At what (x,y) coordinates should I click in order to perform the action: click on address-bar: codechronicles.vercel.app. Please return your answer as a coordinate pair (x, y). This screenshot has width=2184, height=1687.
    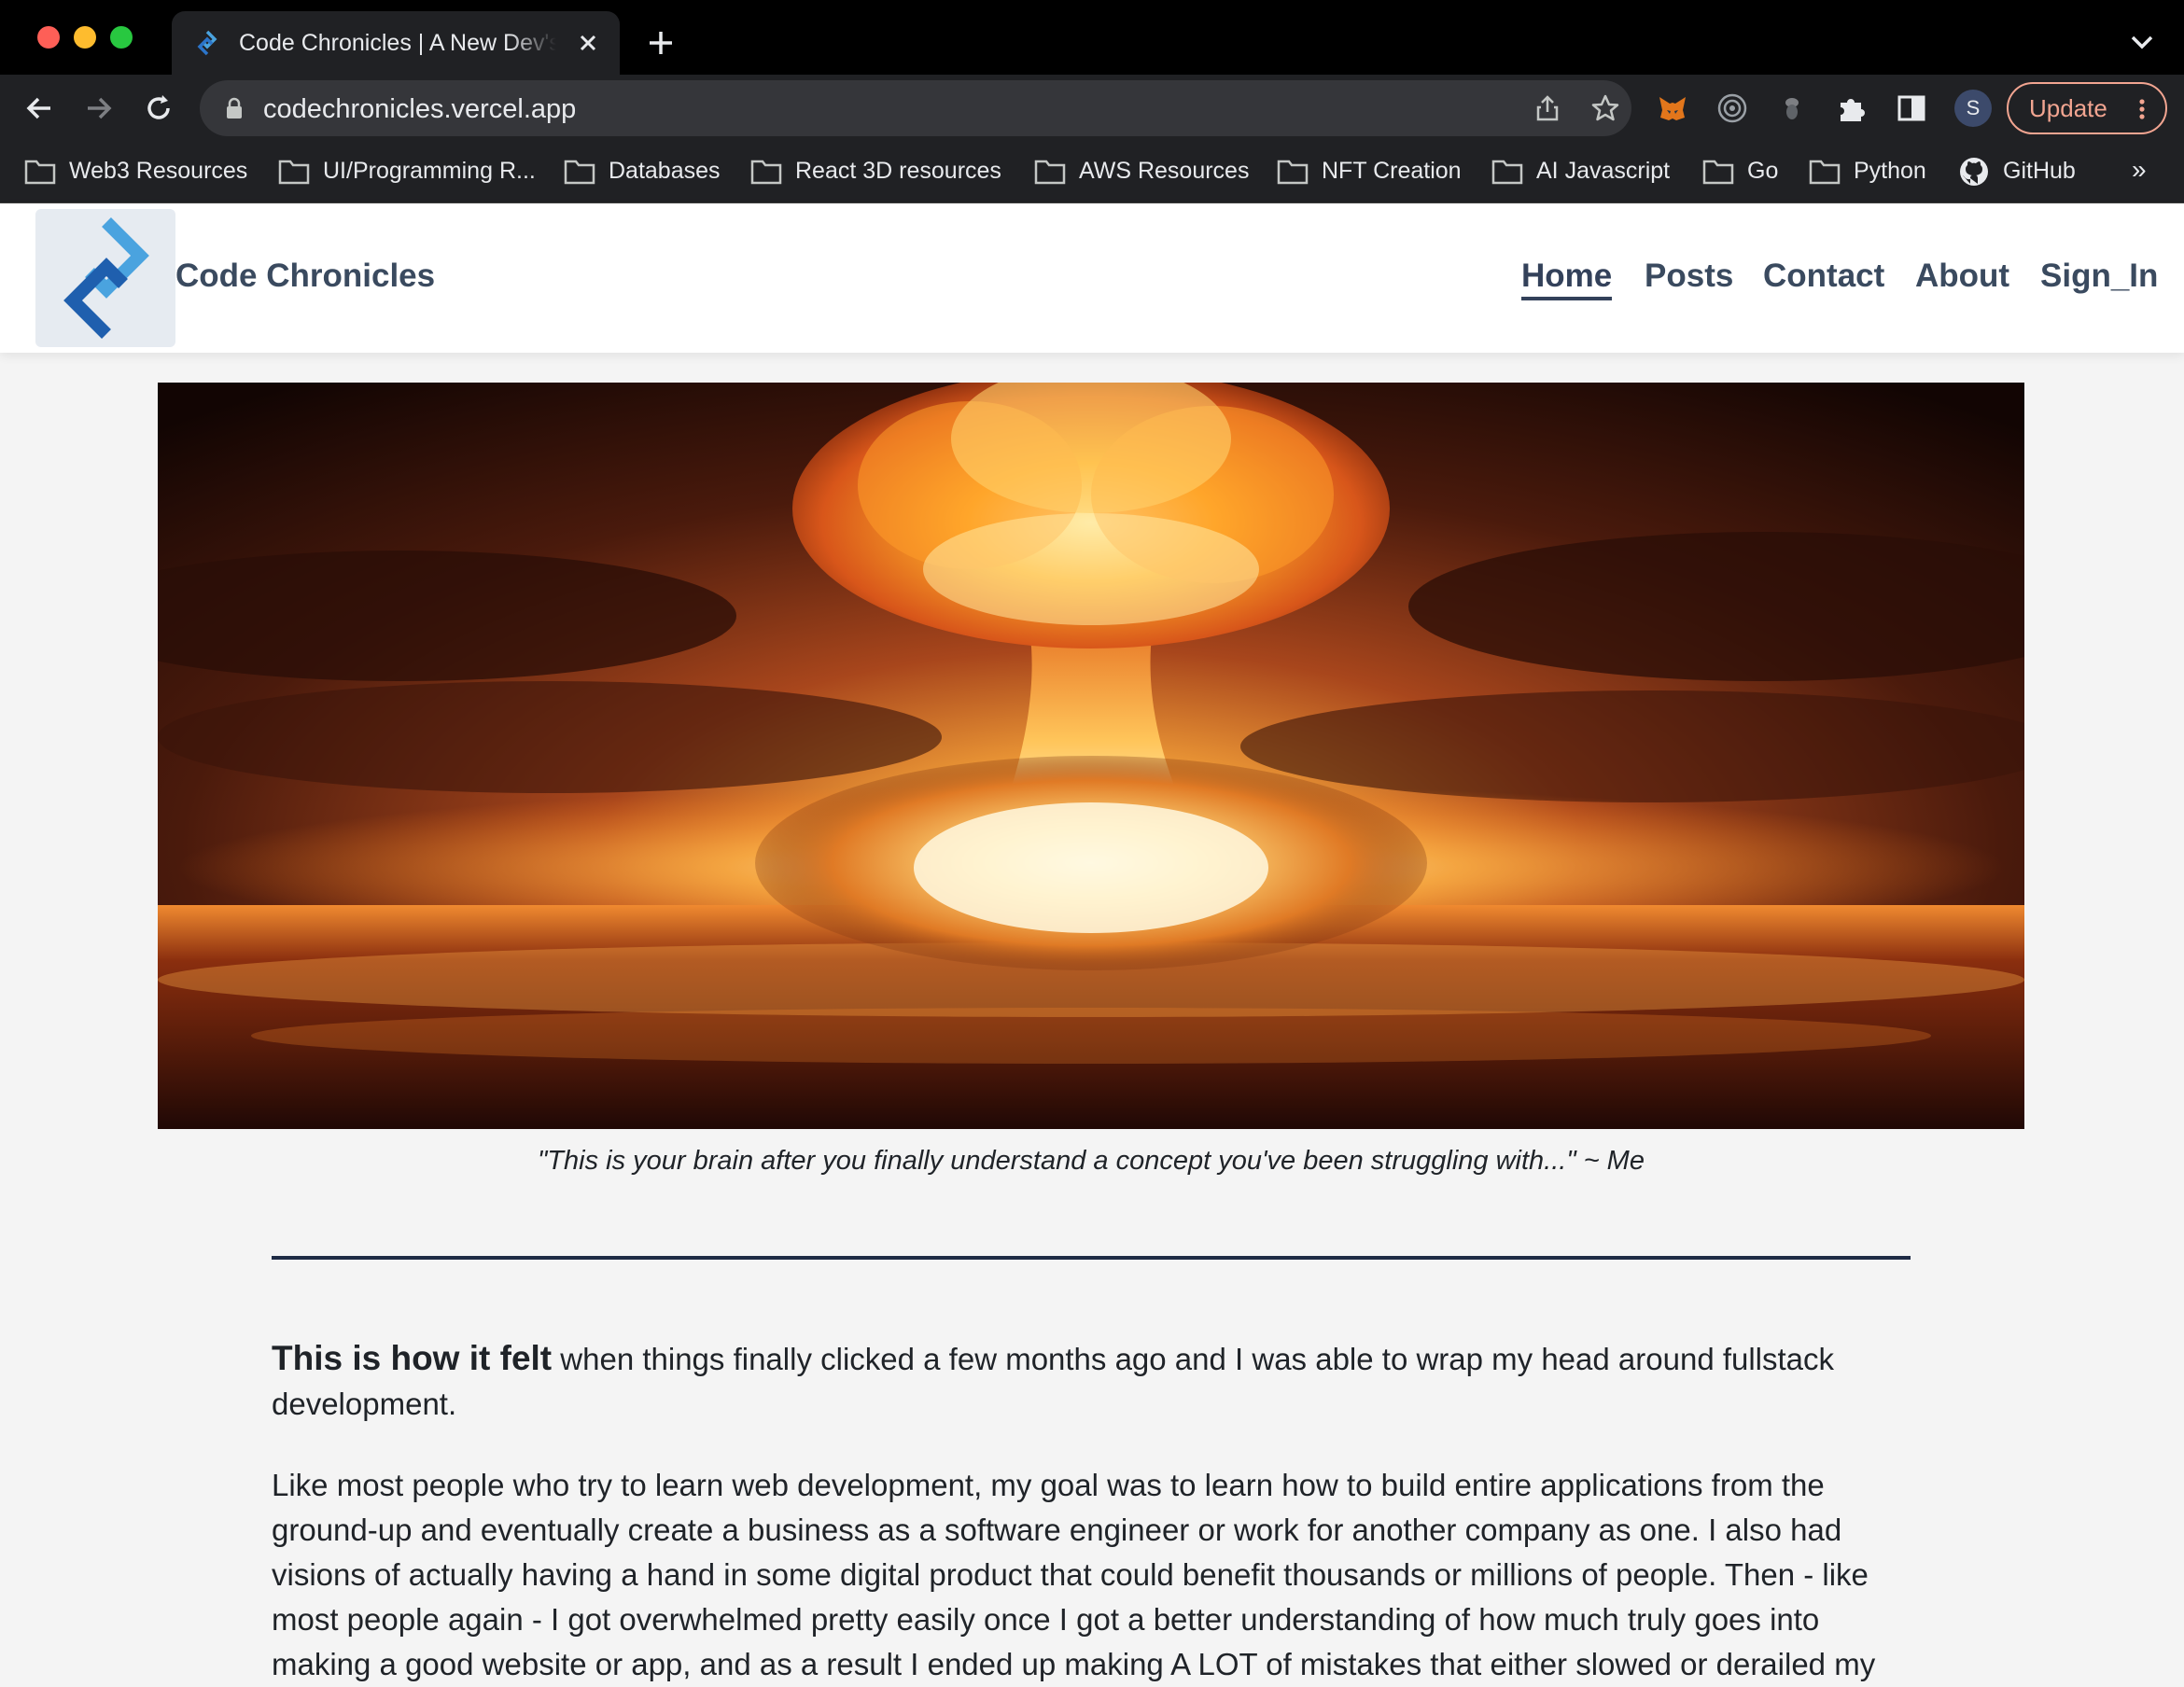
    Looking at the image, I should click on (915, 108).